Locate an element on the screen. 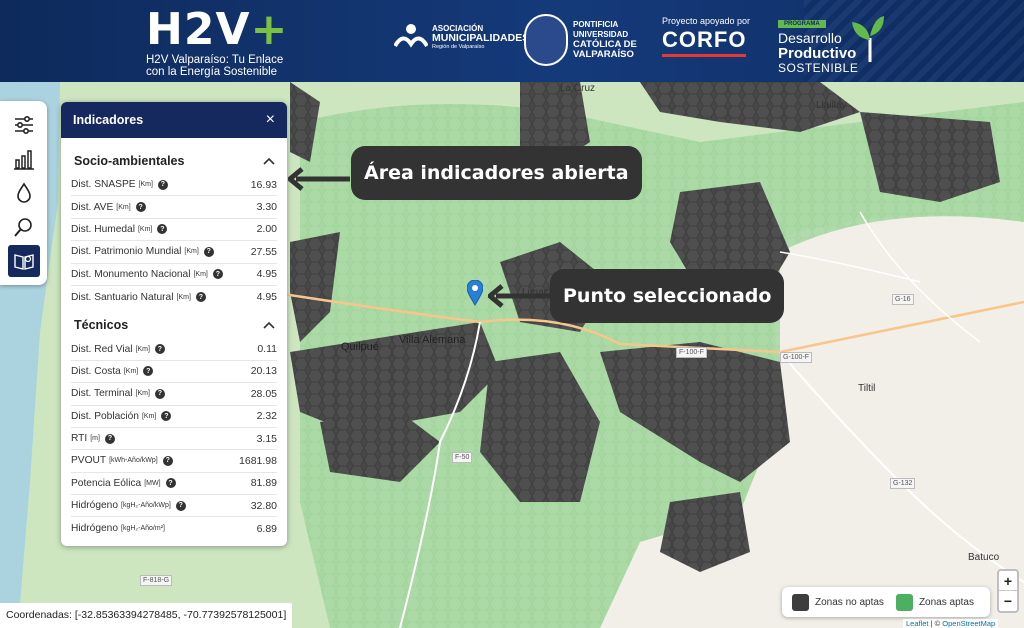 The height and width of the screenshot is (628, 1024). indicator-row: Dist. Población [Km]? 2.32 is located at coordinates (174, 417).